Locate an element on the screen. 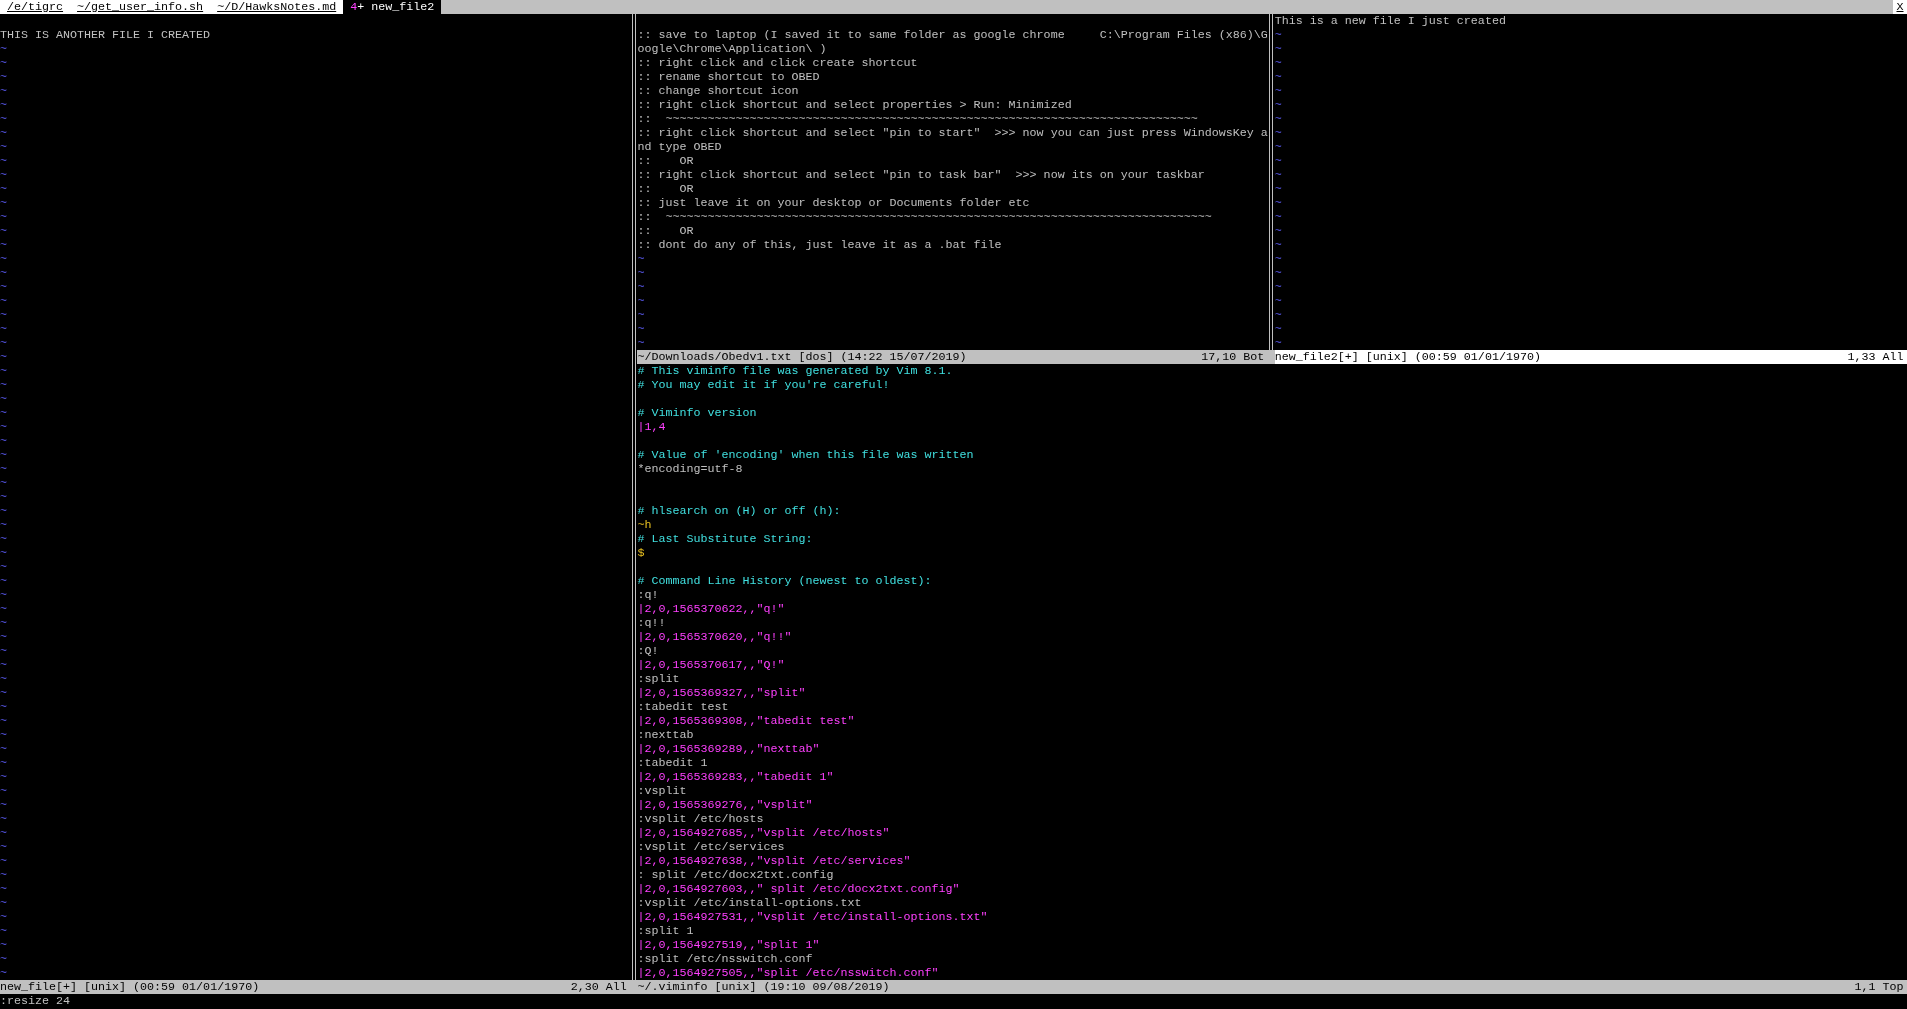 The width and height of the screenshot is (1907, 1009). file-info: ~/.viminfo [unix] (19:10 09/08/2019) is located at coordinates (763, 987).